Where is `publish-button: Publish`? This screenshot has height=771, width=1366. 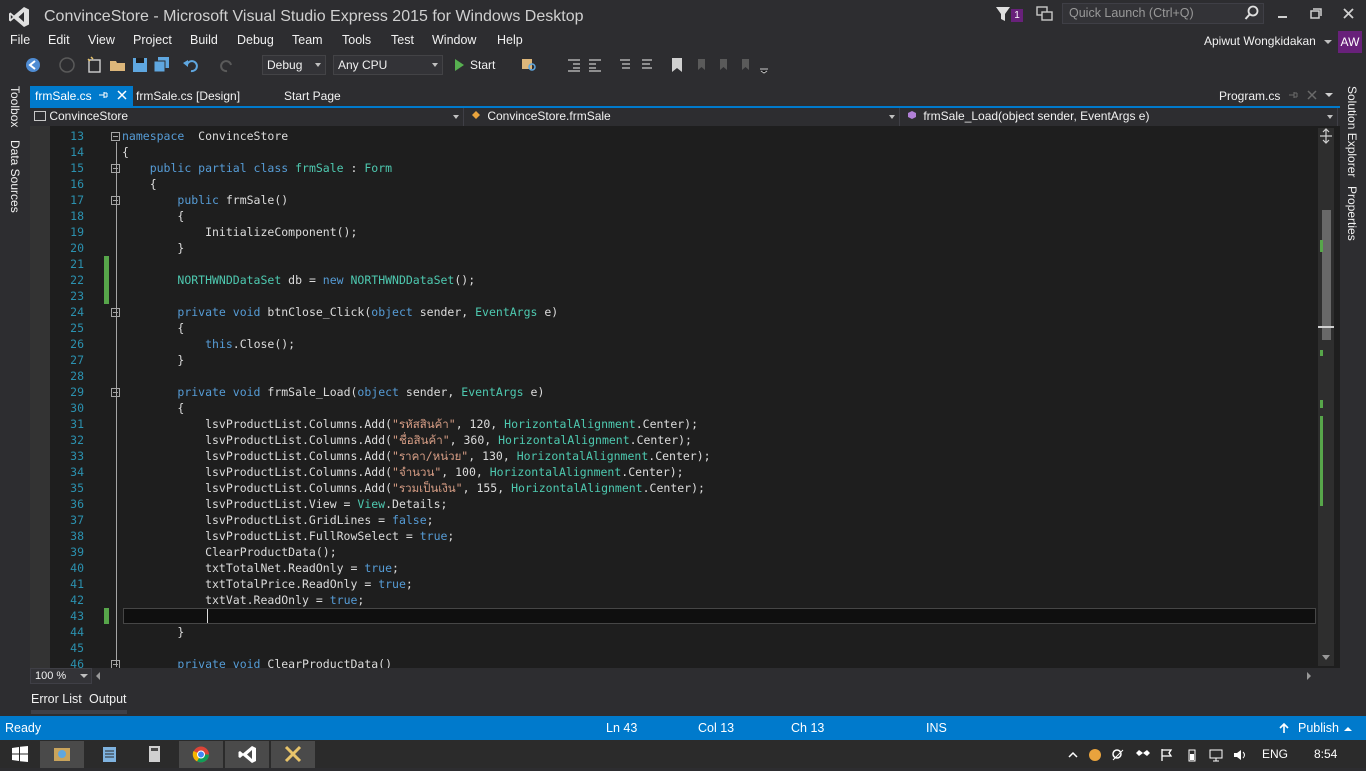 publish-button: Publish is located at coordinates (1318, 728).